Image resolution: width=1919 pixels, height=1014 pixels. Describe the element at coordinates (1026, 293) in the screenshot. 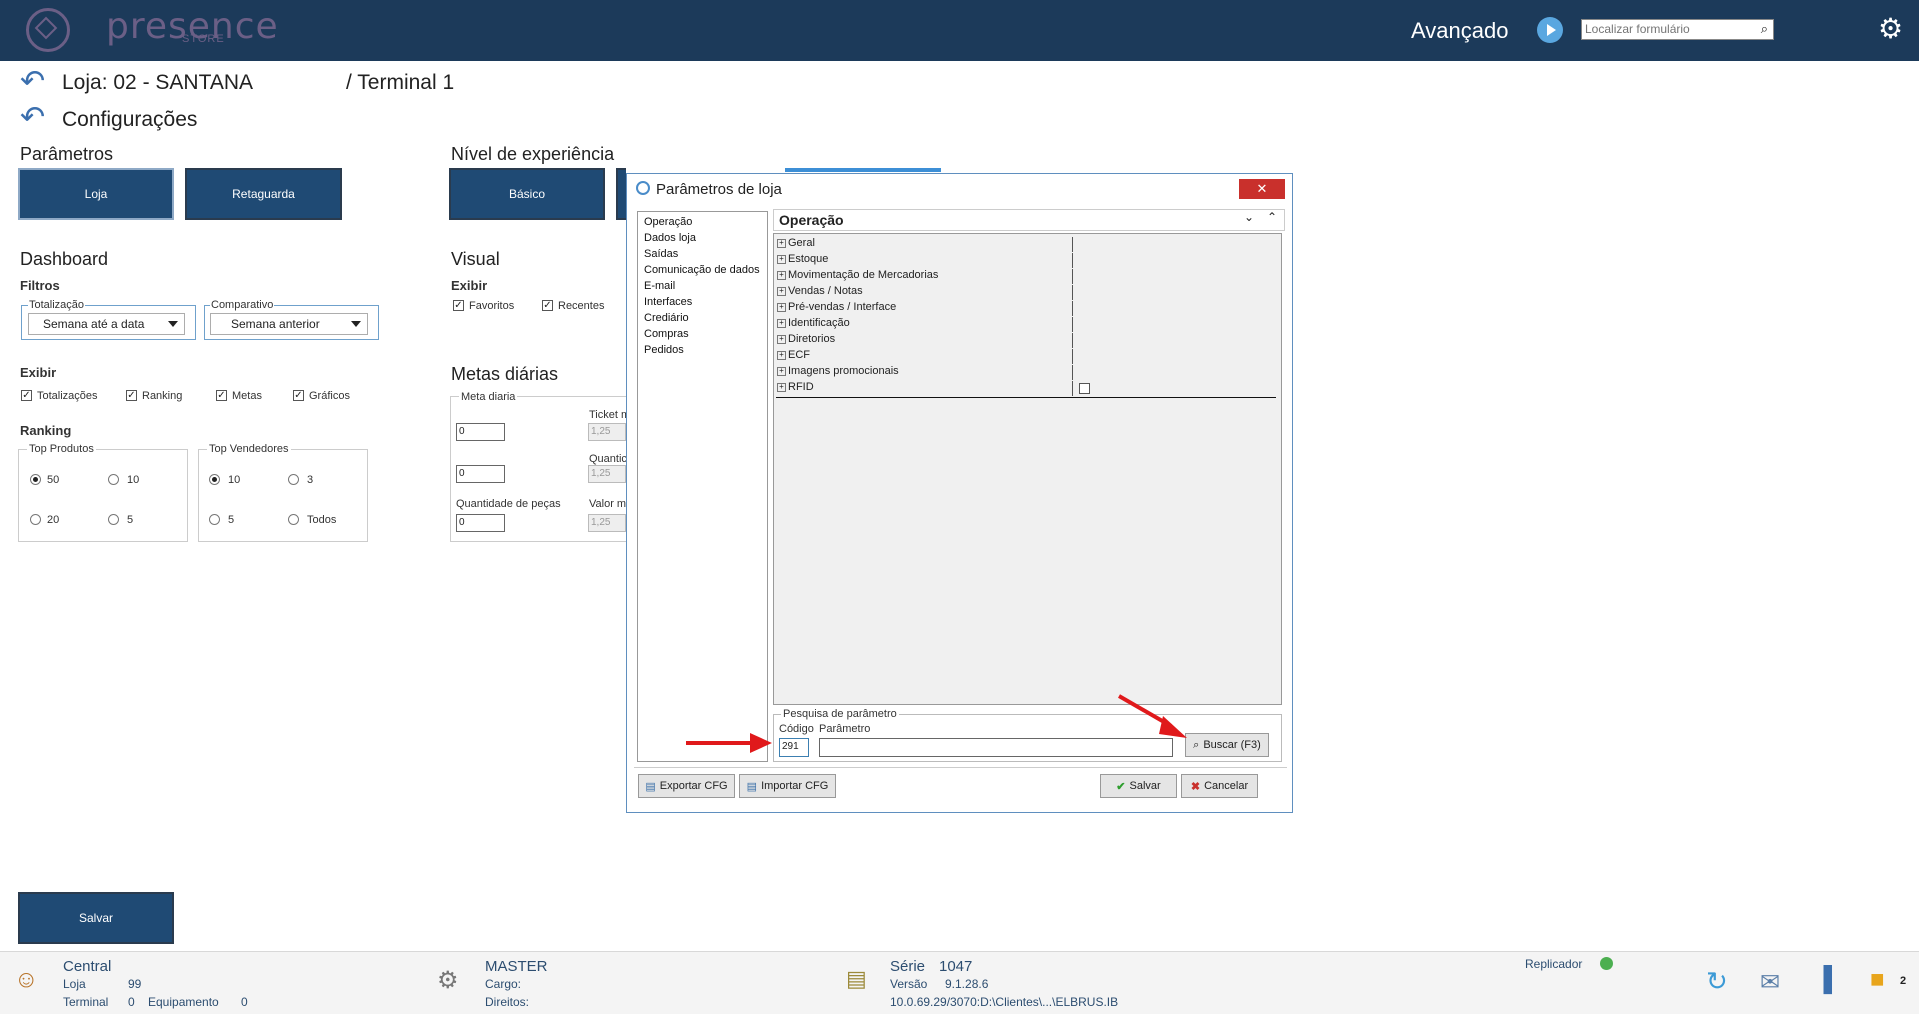

I see `grid-row: + Vendas / Notas` at that location.